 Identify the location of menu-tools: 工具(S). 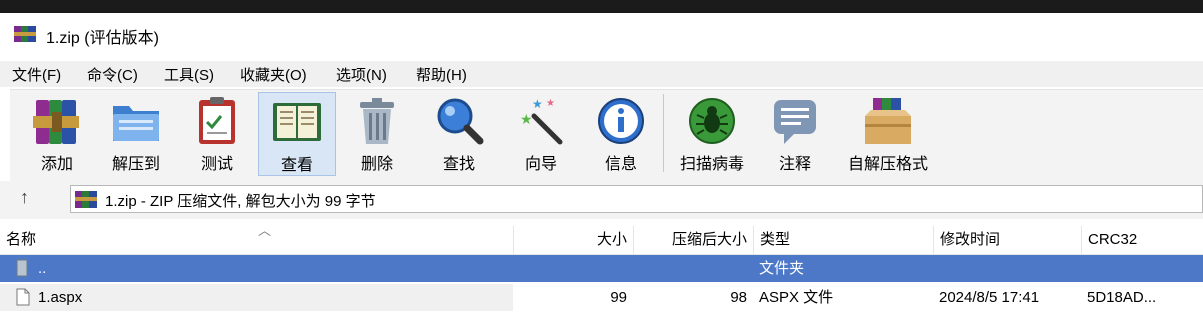
(189, 74).